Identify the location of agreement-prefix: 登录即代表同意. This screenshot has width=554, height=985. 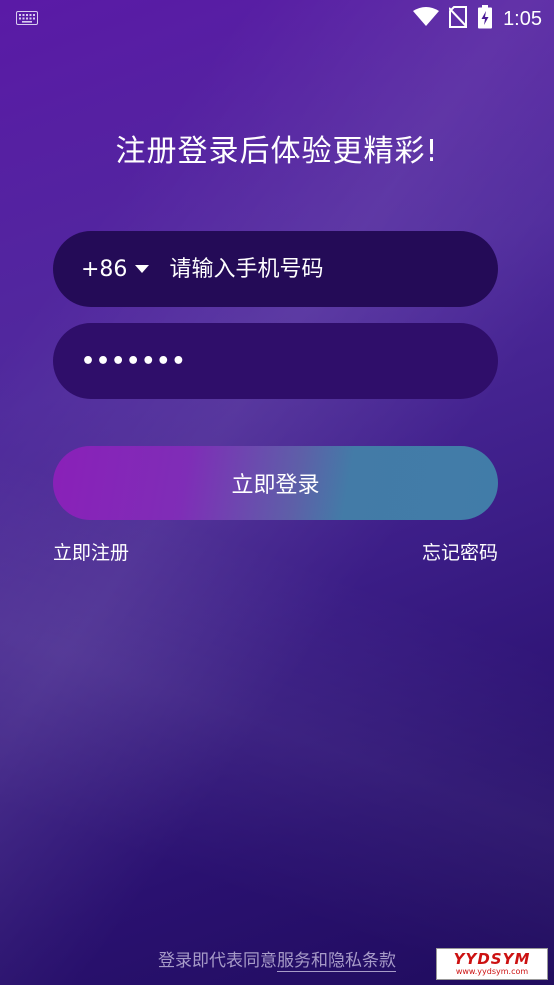
(217, 961).